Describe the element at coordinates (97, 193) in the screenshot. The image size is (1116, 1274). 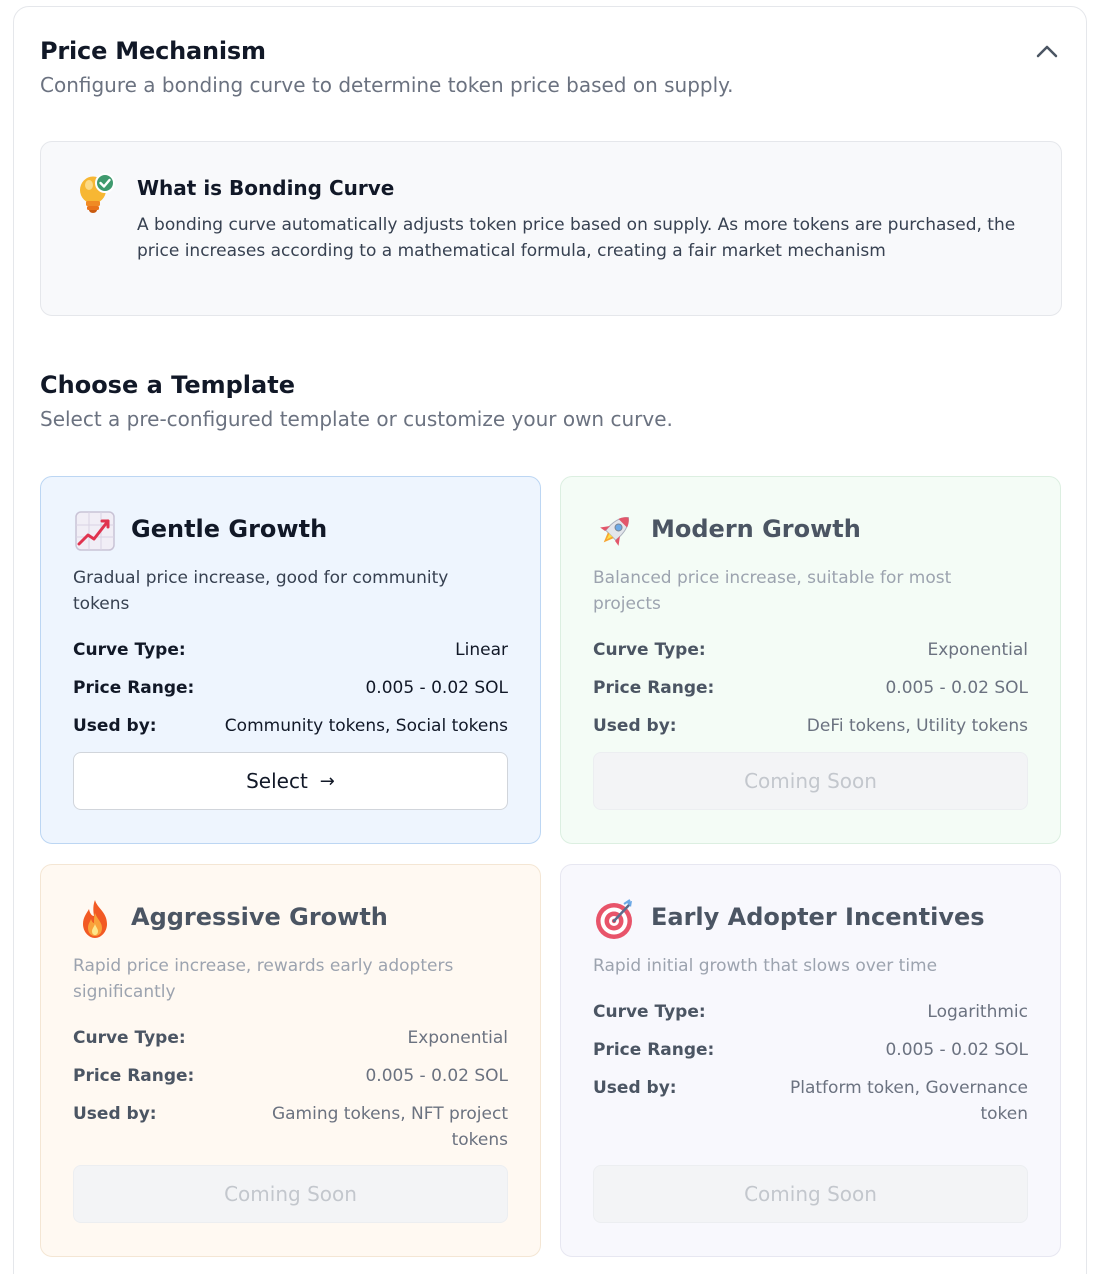
I see `lightbulb-check-icon` at that location.